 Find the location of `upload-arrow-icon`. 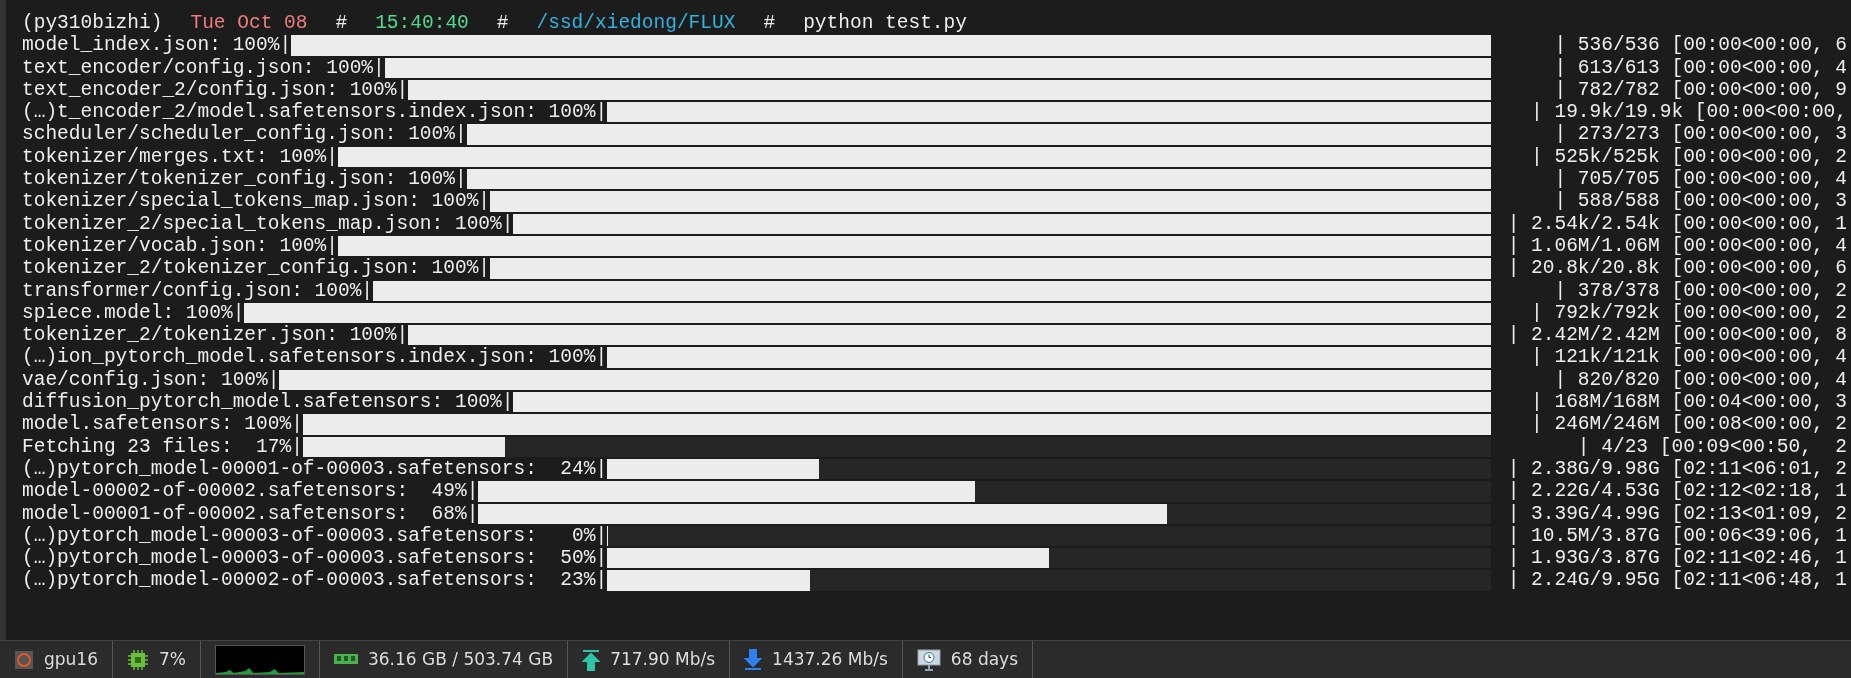

upload-arrow-icon is located at coordinates (591, 659).